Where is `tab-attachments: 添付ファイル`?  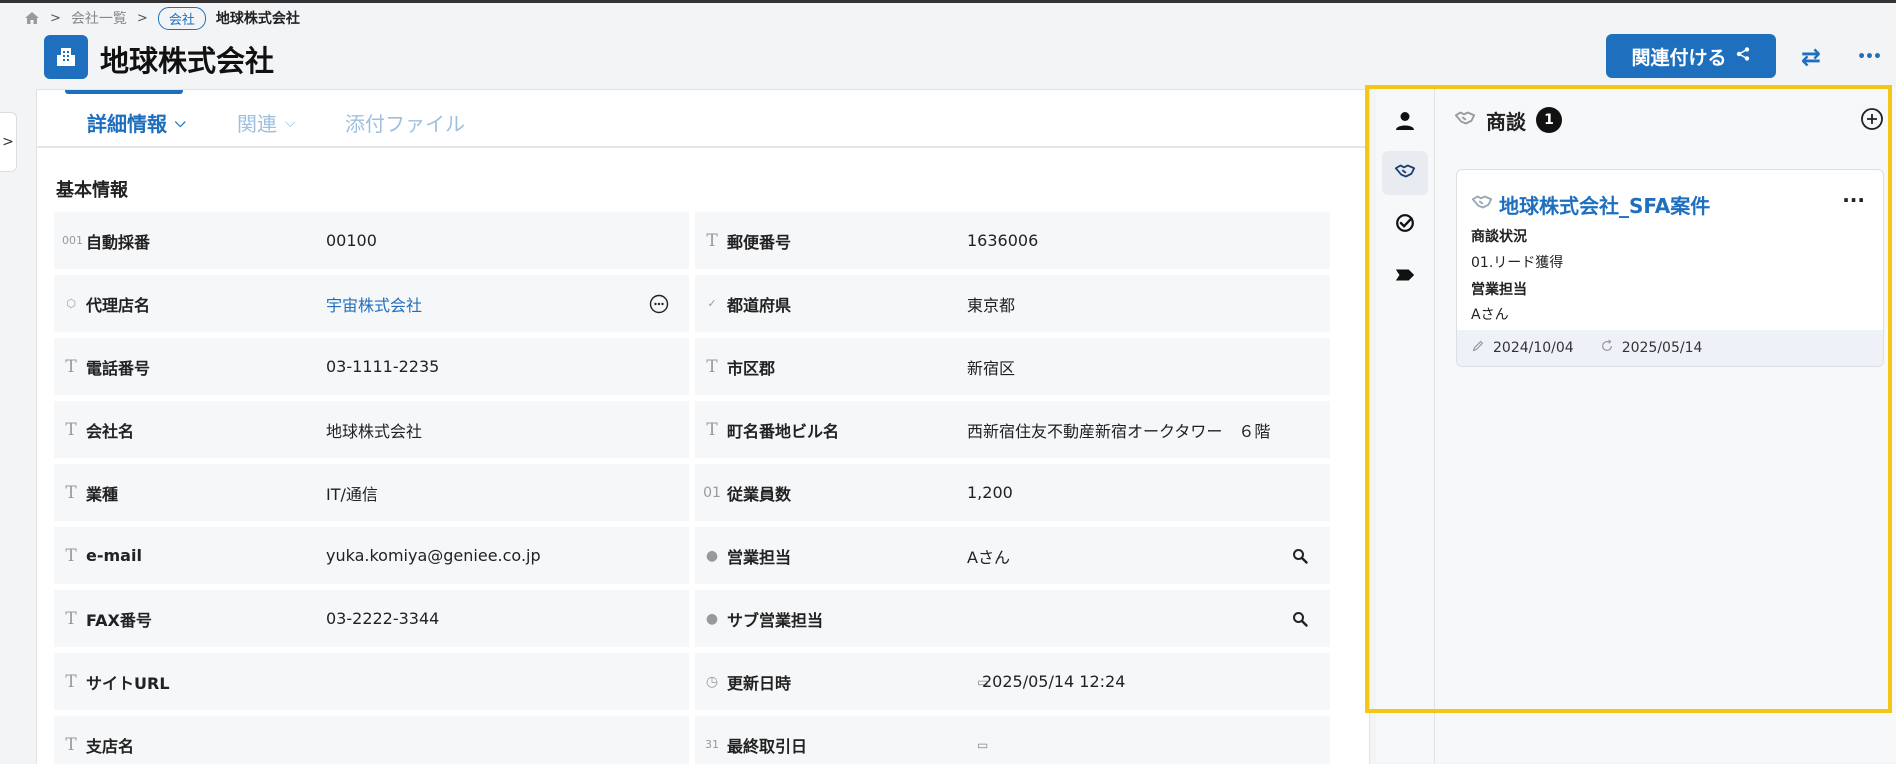 tab-attachments: 添付ファイル is located at coordinates (405, 122).